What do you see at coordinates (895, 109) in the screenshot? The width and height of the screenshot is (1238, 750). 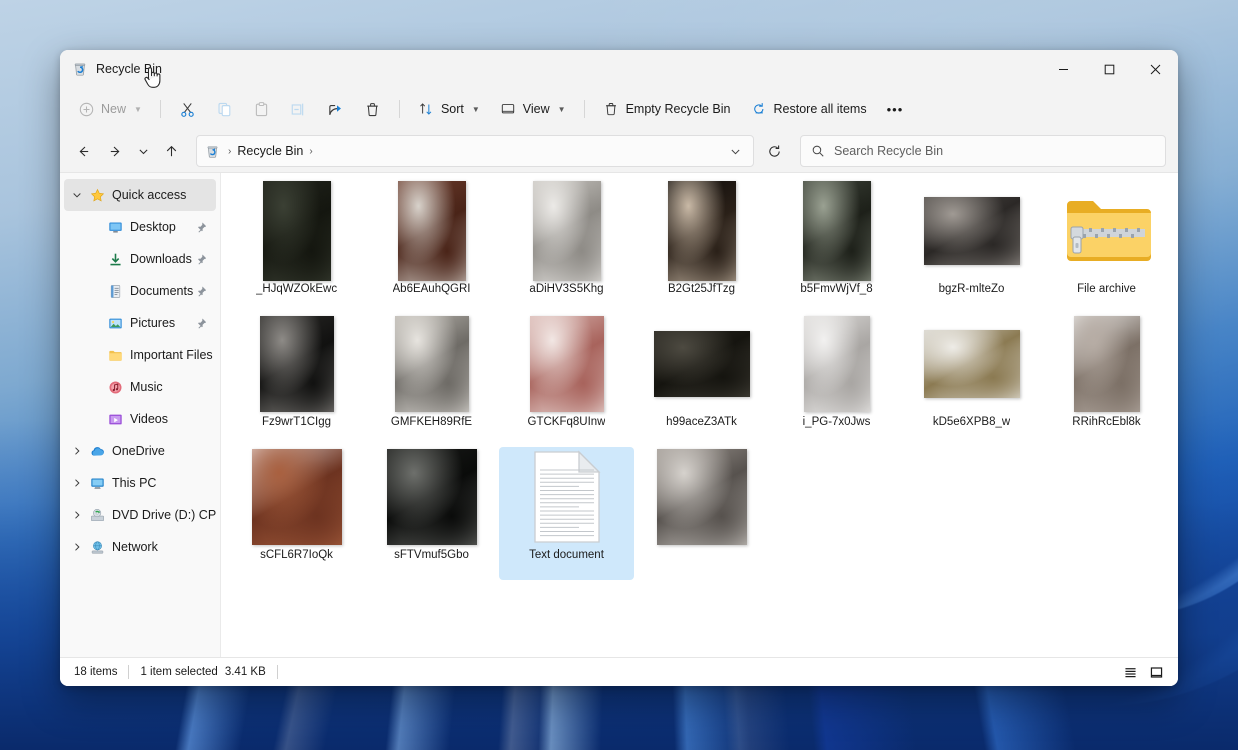 I see `see-more-button: •••` at bounding box center [895, 109].